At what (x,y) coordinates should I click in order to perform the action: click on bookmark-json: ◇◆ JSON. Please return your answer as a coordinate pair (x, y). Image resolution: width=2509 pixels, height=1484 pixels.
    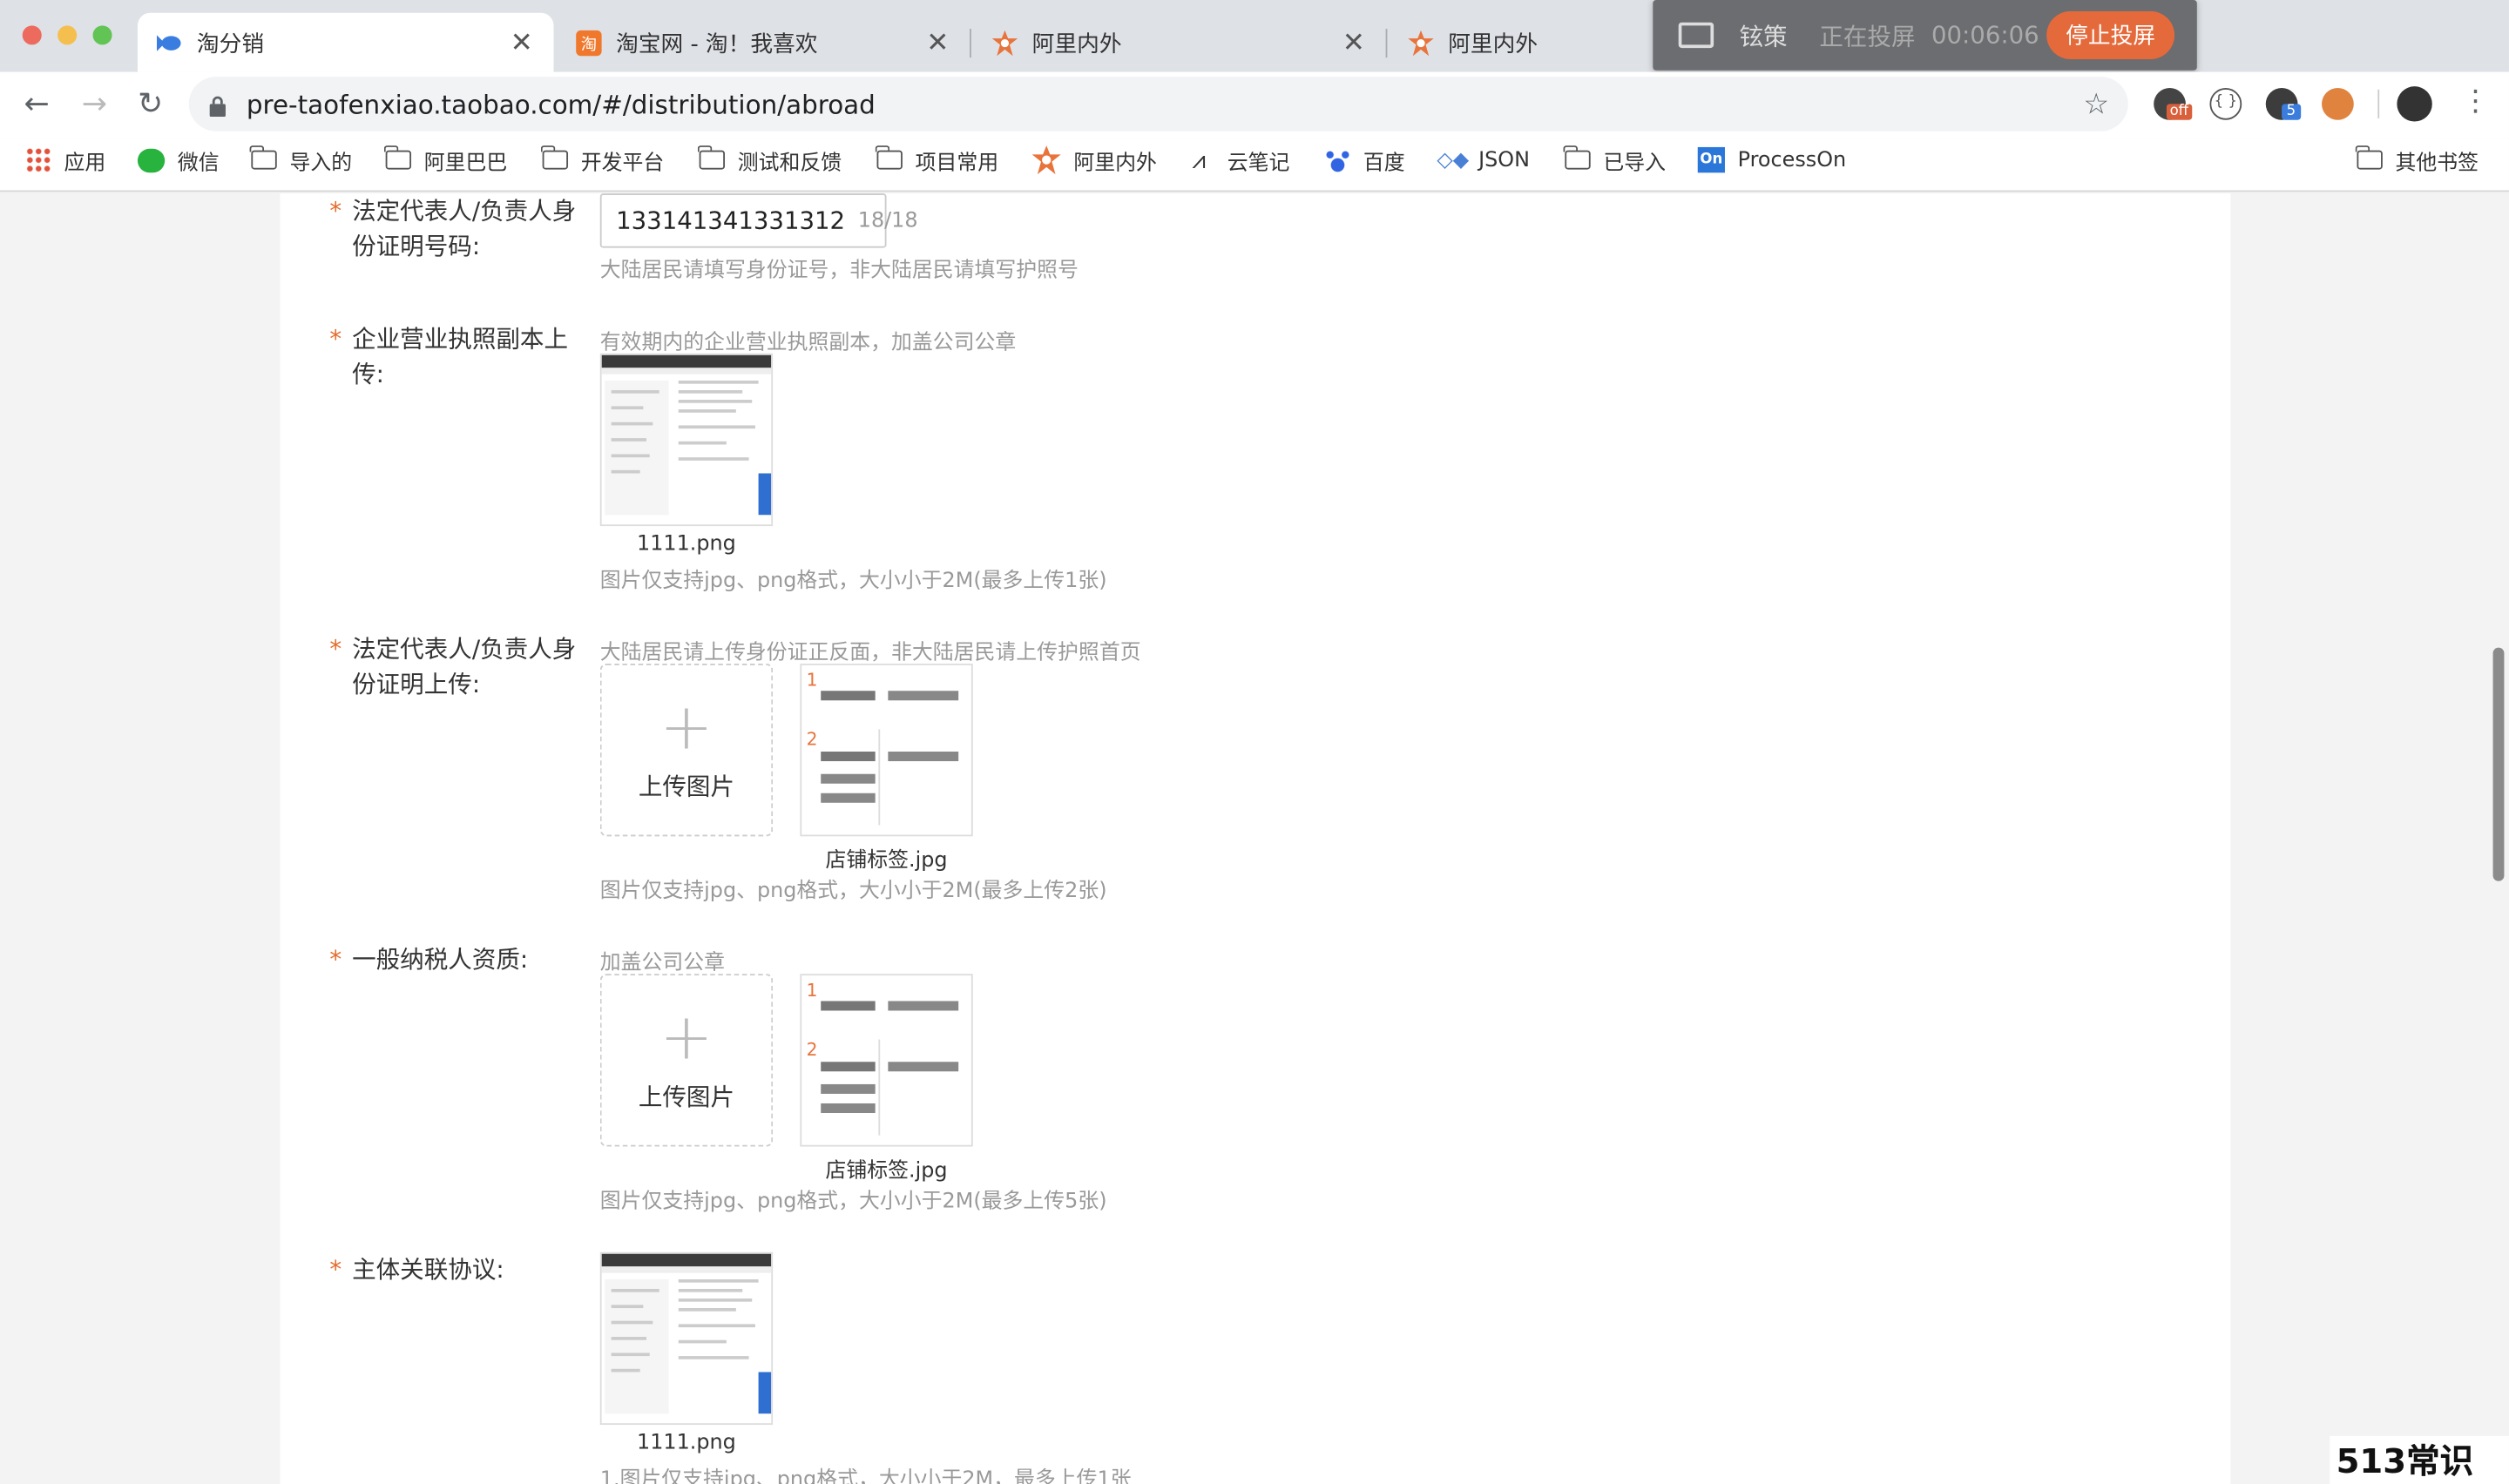
    Looking at the image, I should click on (1483, 160).